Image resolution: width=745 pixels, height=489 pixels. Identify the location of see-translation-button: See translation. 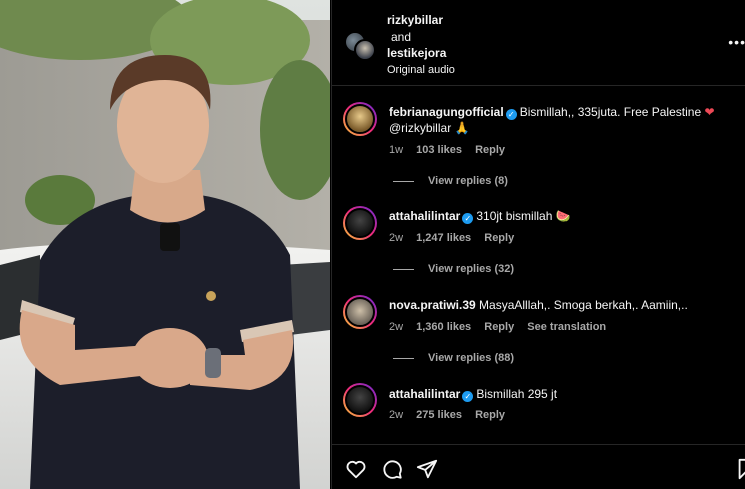
(566, 327).